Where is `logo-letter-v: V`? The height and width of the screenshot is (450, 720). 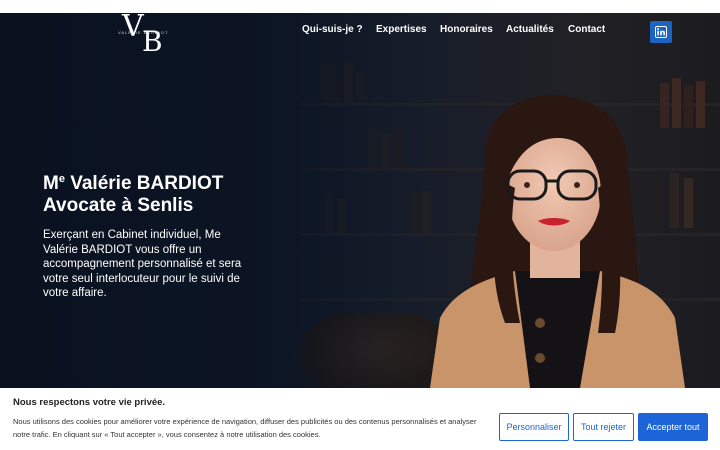 logo-letter-v: V is located at coordinates (133, 26).